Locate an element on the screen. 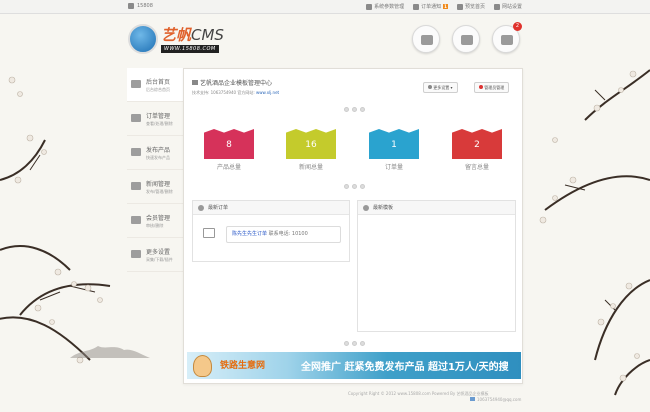 Image resolution: width=650 pixels, height=412 pixels. sidebar-item-title: 订单管理 is located at coordinates (158, 116).